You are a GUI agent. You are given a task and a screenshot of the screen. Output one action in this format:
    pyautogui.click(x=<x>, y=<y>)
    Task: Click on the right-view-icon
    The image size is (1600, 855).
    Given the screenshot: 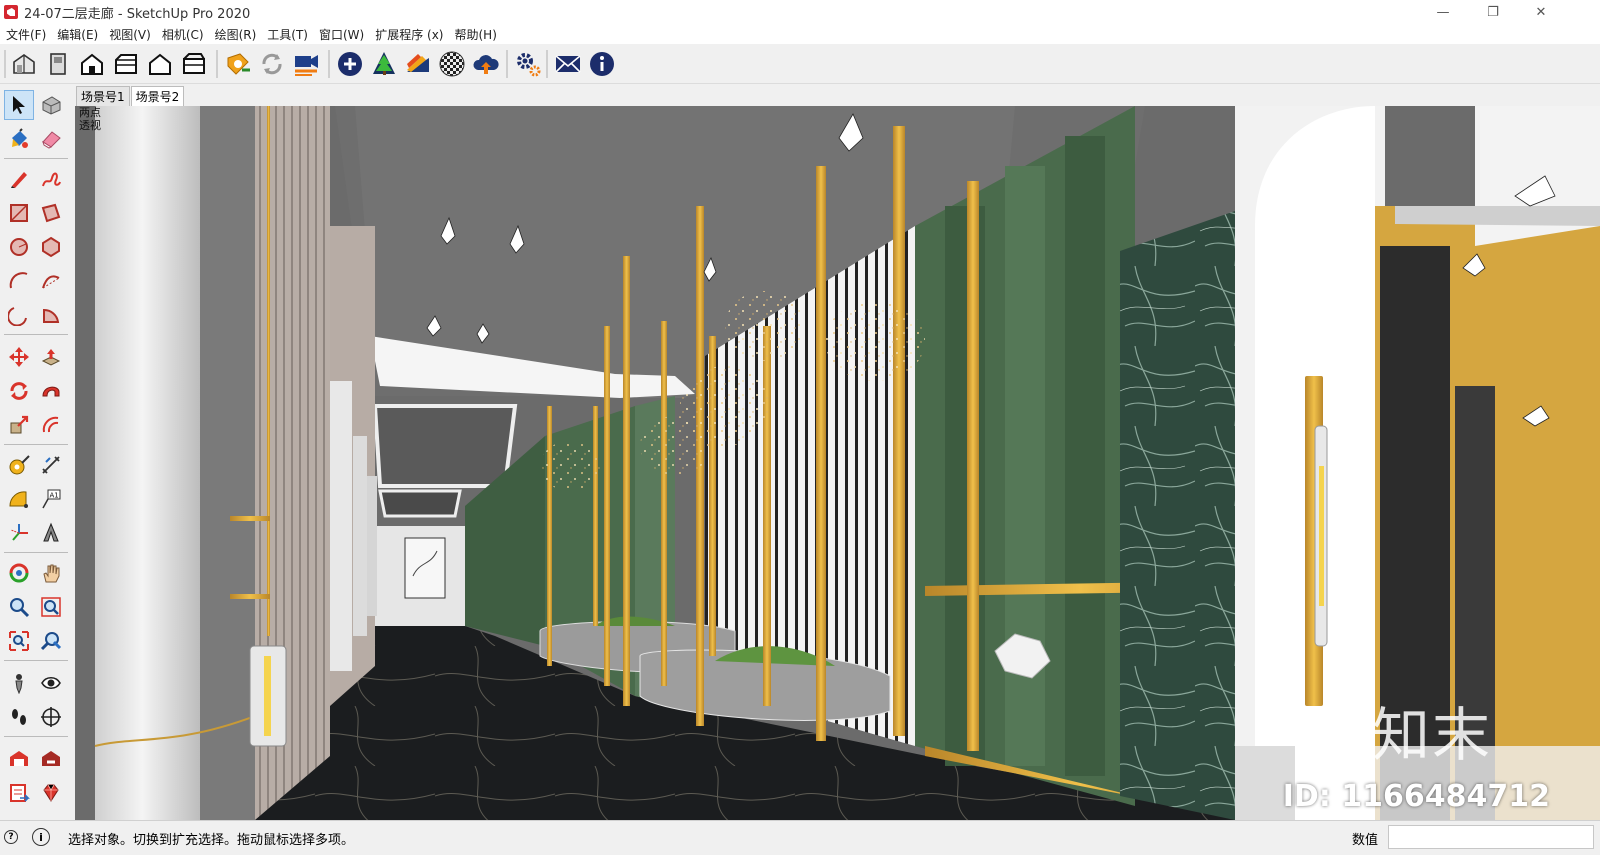 What is the action you would take?
    pyautogui.click(x=126, y=64)
    